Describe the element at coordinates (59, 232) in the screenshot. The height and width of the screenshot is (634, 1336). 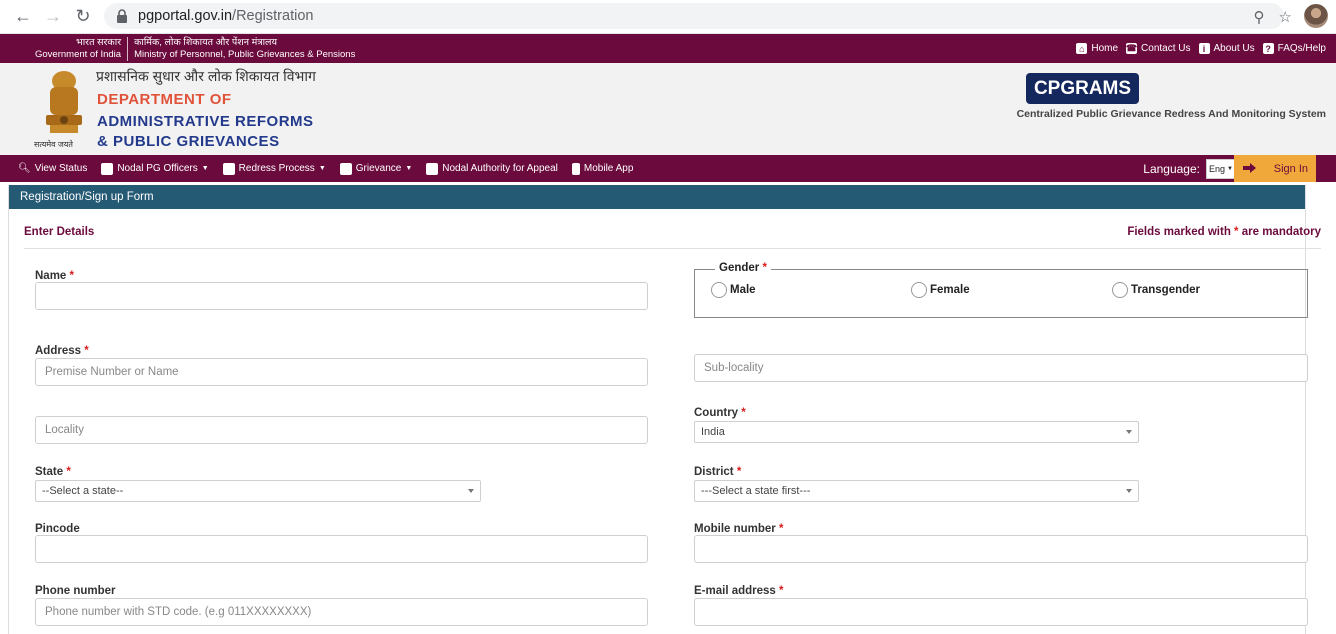
I see `section-title: Enter Details` at that location.